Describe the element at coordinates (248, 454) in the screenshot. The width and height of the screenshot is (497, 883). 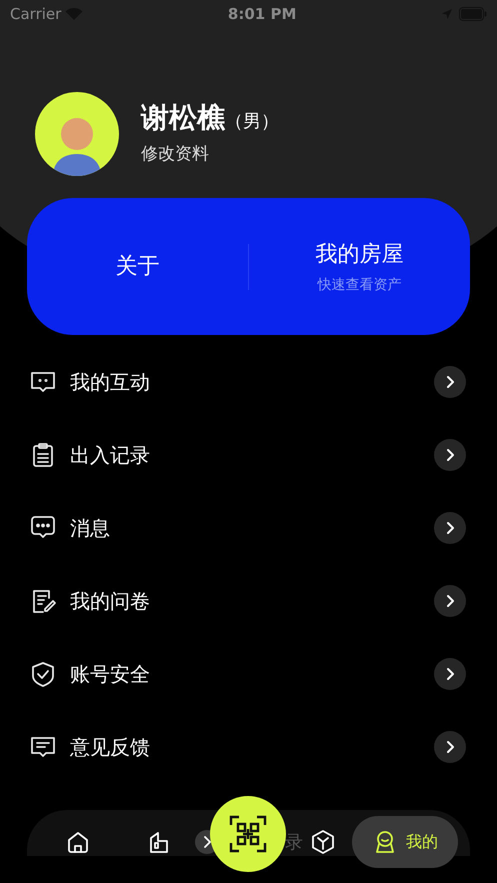
I see `menu-item: 出入记录` at that location.